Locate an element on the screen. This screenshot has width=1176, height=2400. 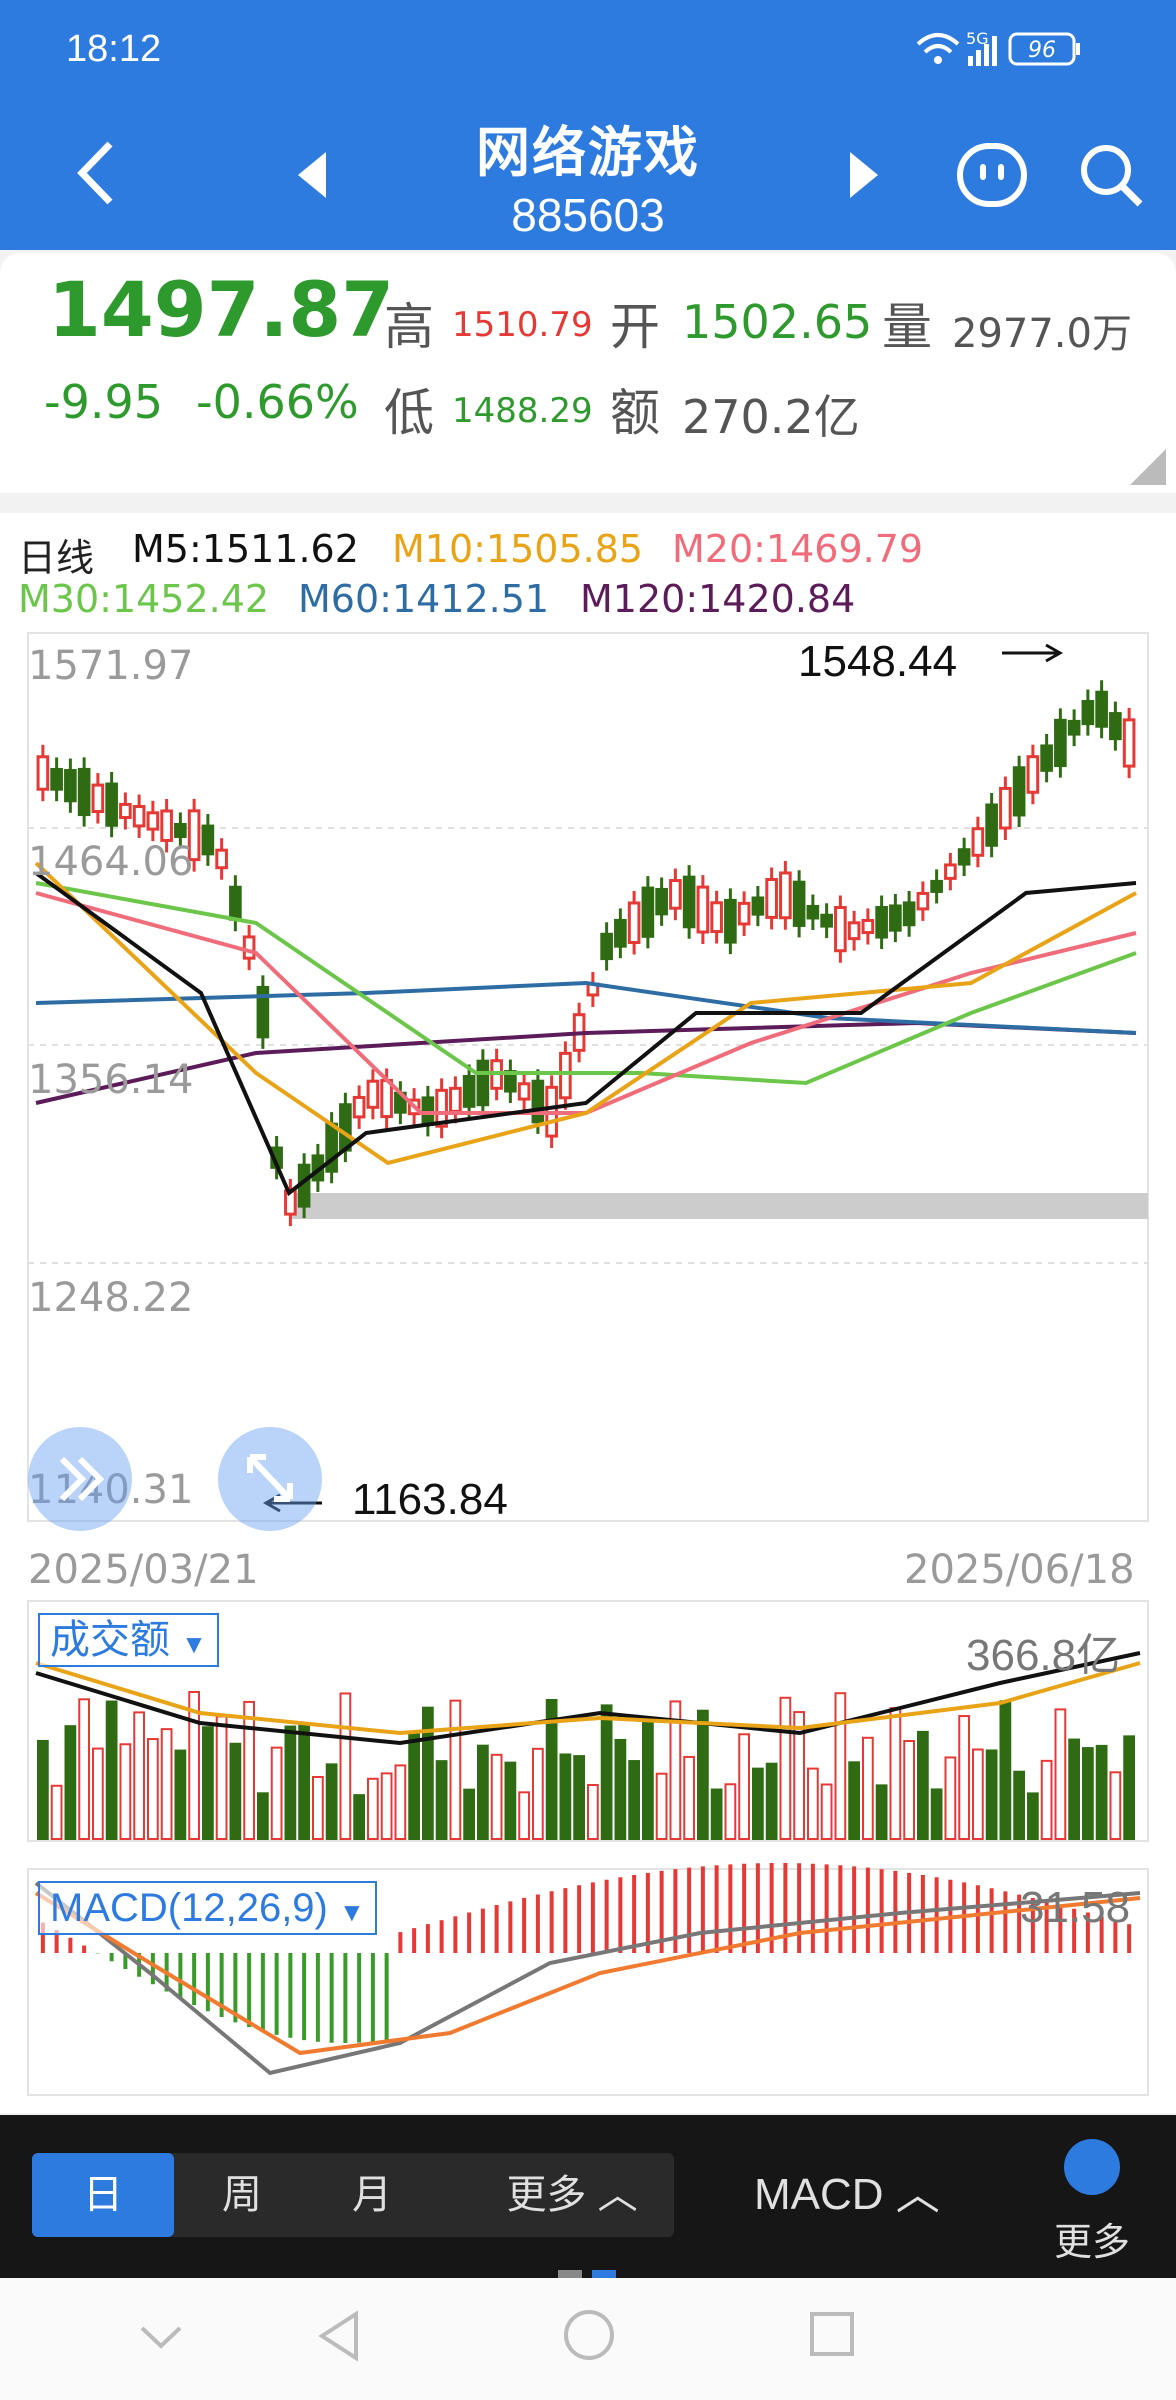
expand-corner-icon is located at coordinates (1148, 467).